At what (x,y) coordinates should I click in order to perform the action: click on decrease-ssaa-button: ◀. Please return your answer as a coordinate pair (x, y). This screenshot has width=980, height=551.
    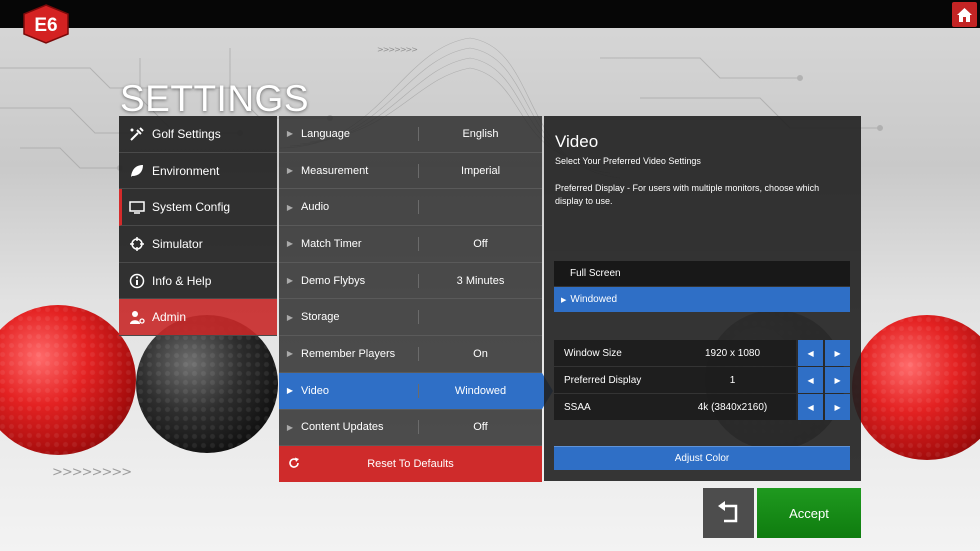
    Looking at the image, I should click on (811, 407).